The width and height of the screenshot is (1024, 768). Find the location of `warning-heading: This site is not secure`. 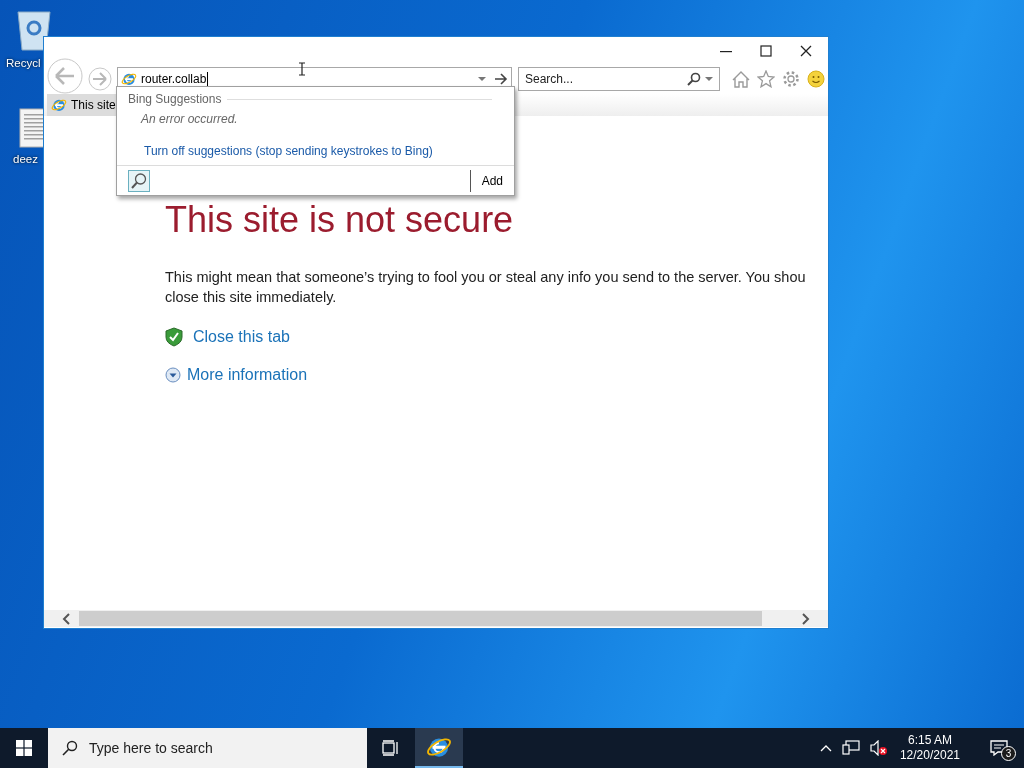

warning-heading: This site is not secure is located at coordinates (340, 220).